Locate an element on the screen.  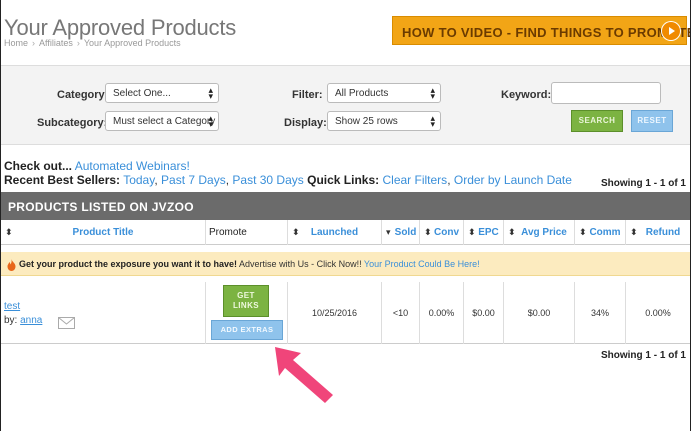
howto-video-button: HOW TO VIDEO - FIND THINGS TO PROMOTE! is located at coordinates (541, 30).